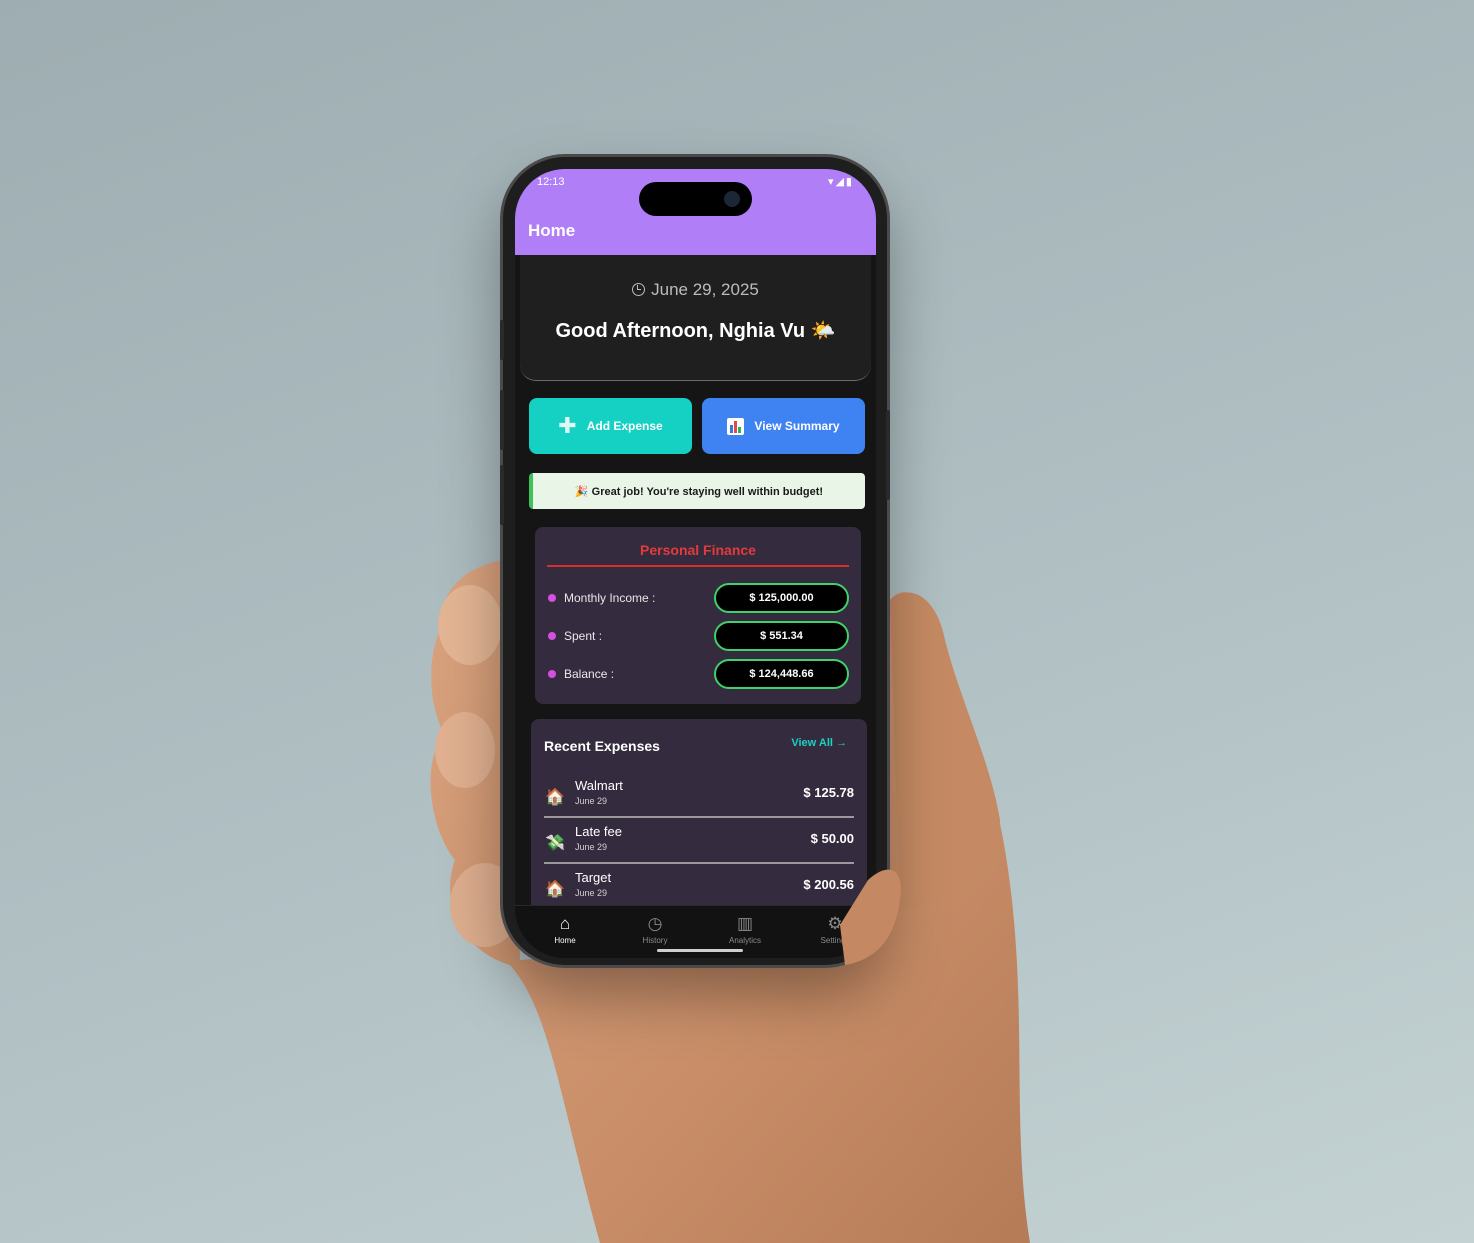 The image size is (1474, 1243). Describe the element at coordinates (828, 884) in the screenshot. I see `expense-amount: $ 200.56` at that location.